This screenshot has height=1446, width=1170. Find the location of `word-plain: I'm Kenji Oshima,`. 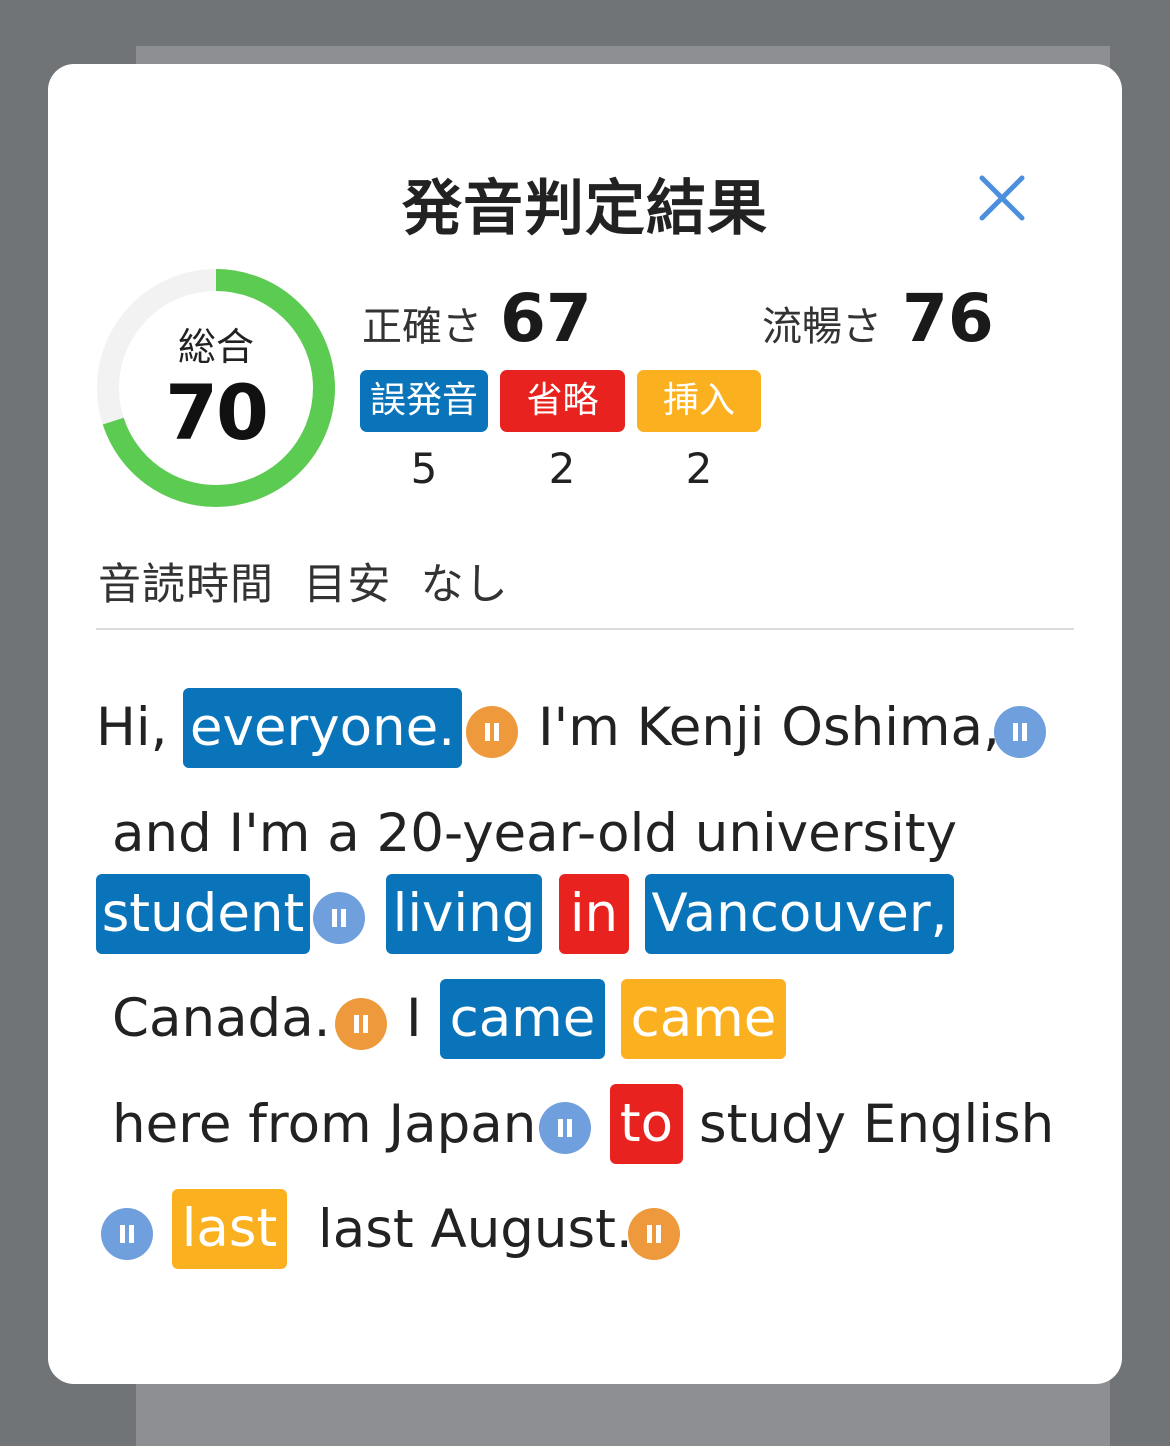

word-plain: I'm Kenji Oshima, is located at coordinates (769, 727).